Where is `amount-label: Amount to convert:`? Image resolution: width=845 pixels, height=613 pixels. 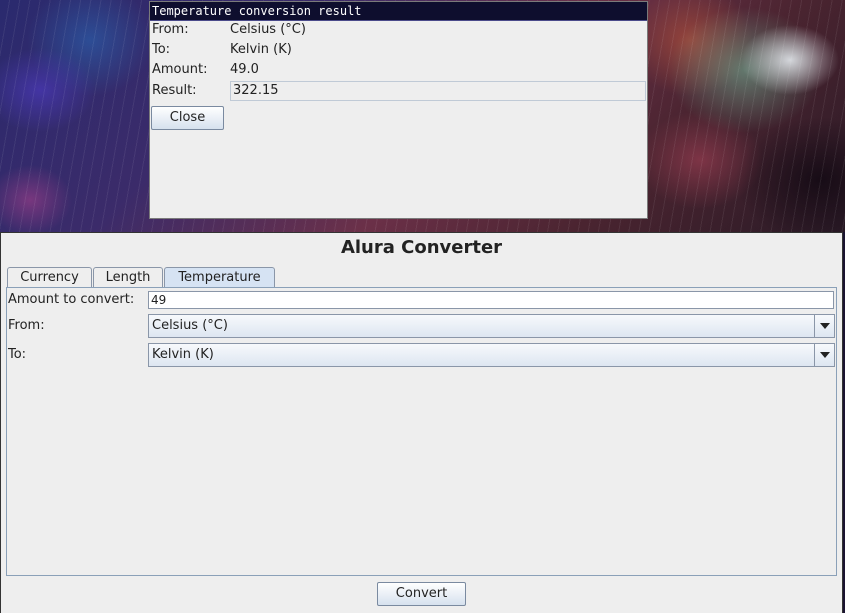 amount-label: Amount to convert: is located at coordinates (71, 299).